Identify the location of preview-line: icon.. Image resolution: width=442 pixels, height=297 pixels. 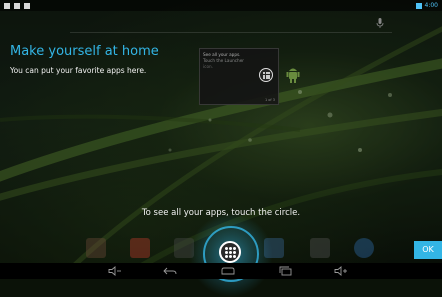
(208, 66).